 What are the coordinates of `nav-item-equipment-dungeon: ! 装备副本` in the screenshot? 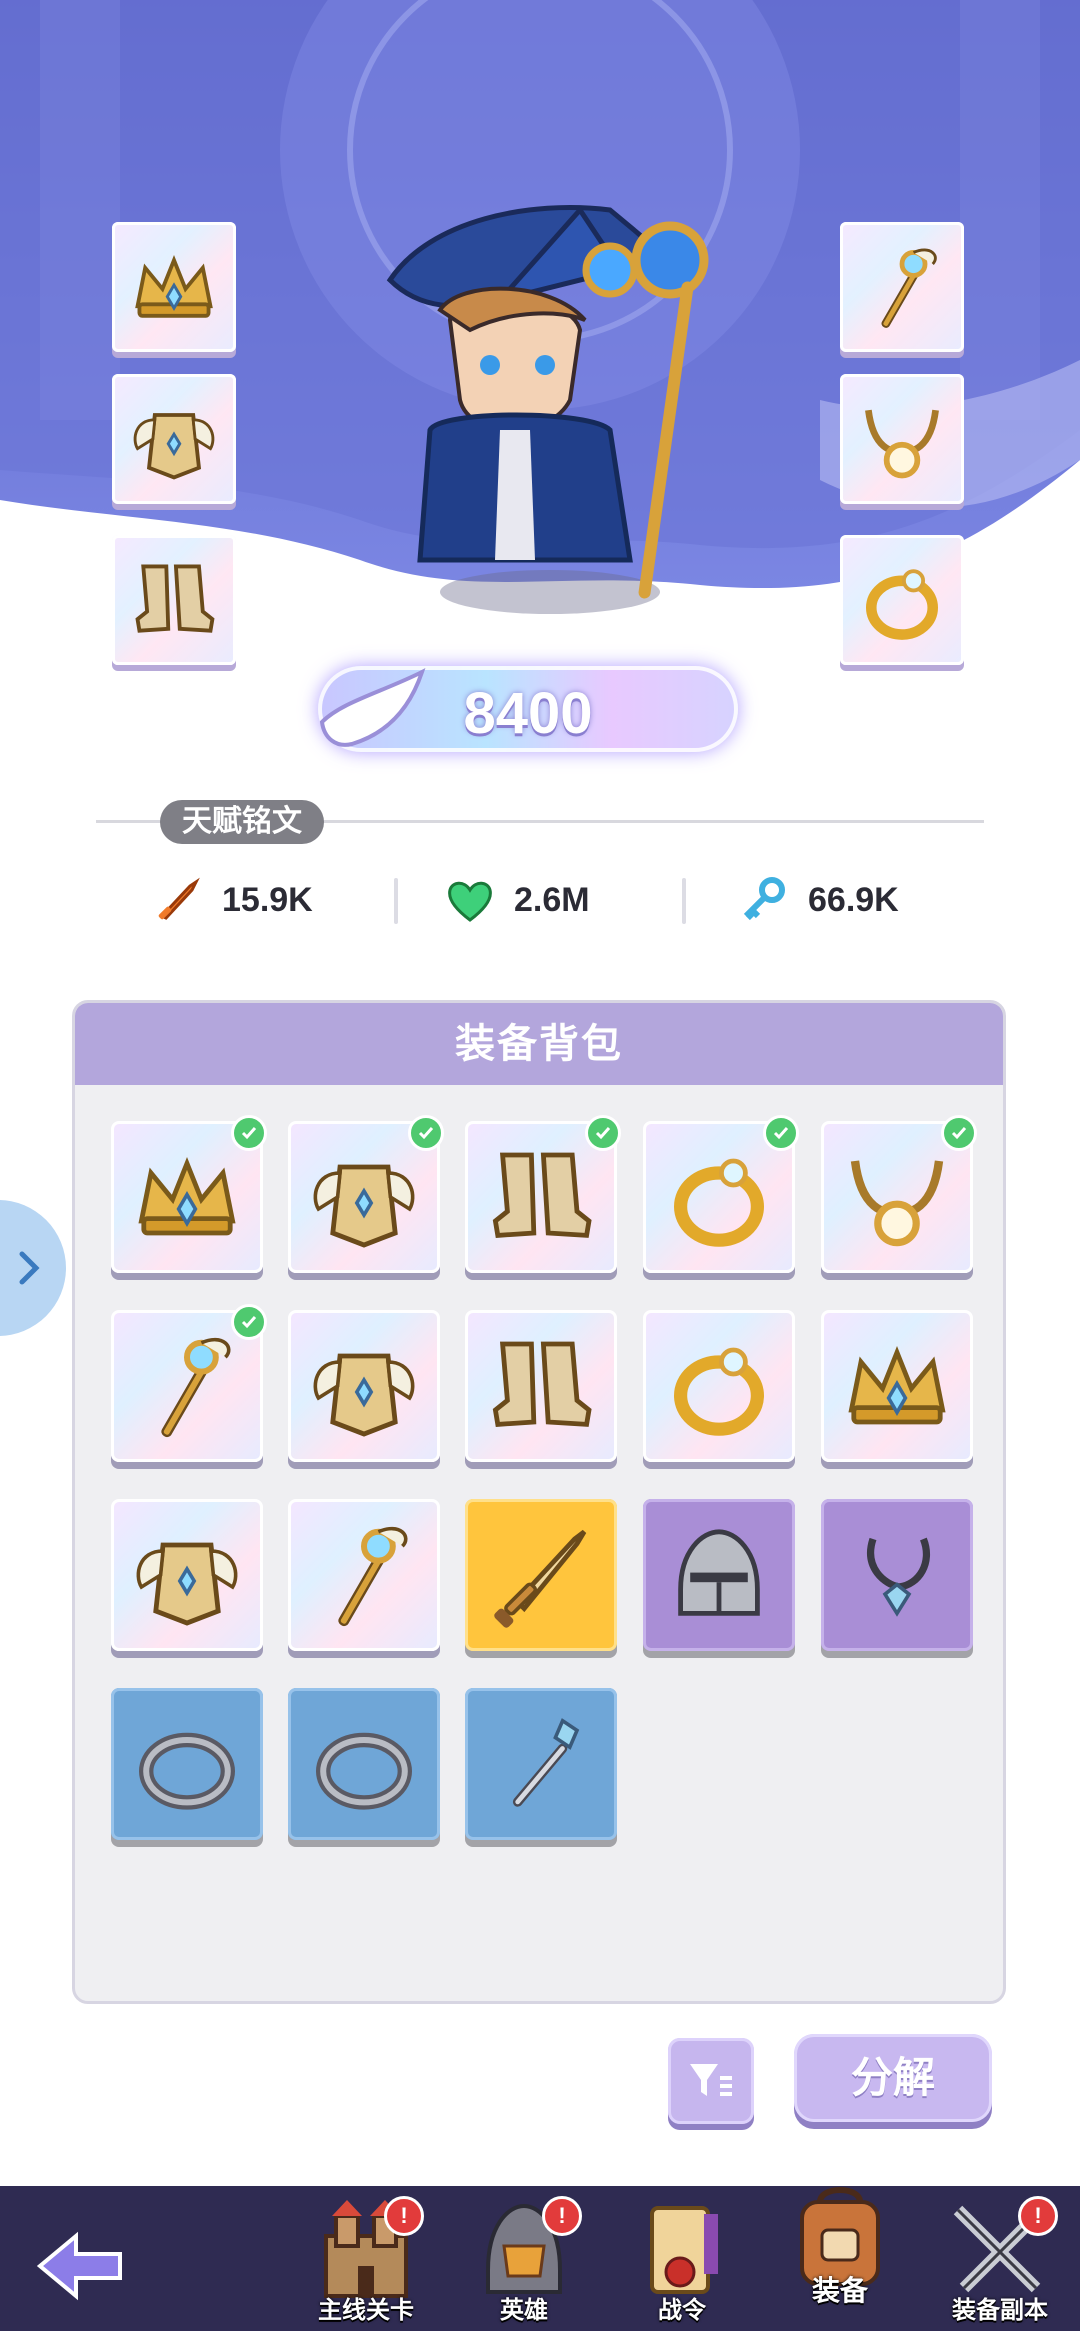 It's located at (1000, 2263).